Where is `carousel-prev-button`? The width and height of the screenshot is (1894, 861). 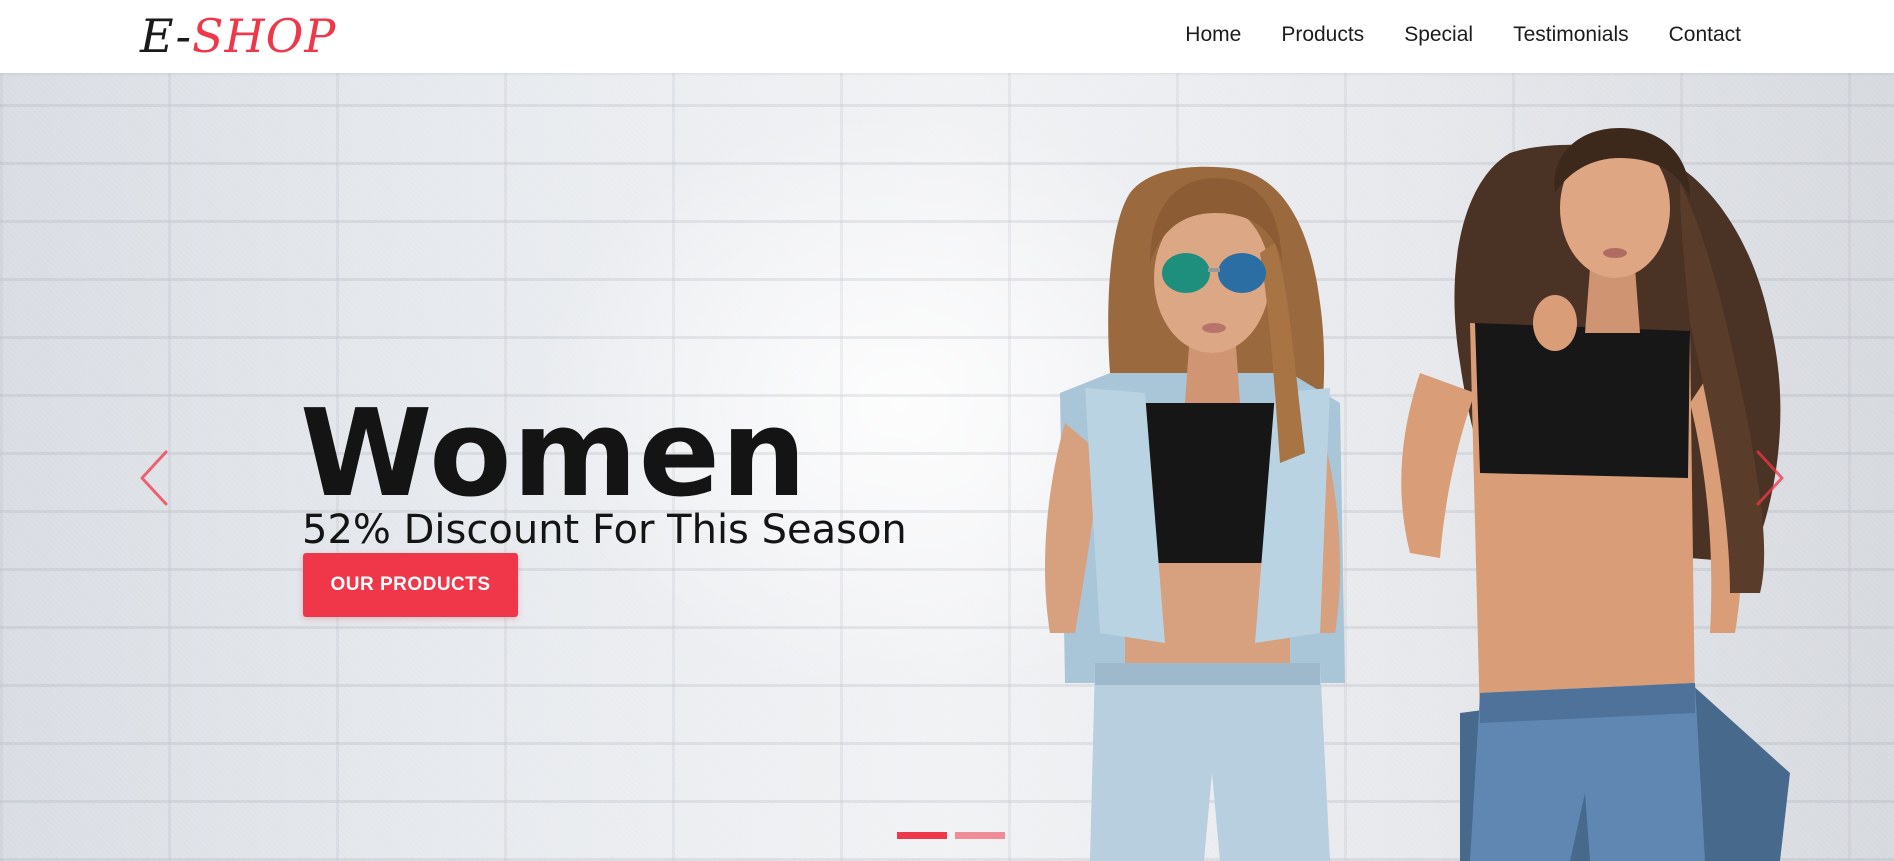 carousel-prev-button is located at coordinates (156, 478).